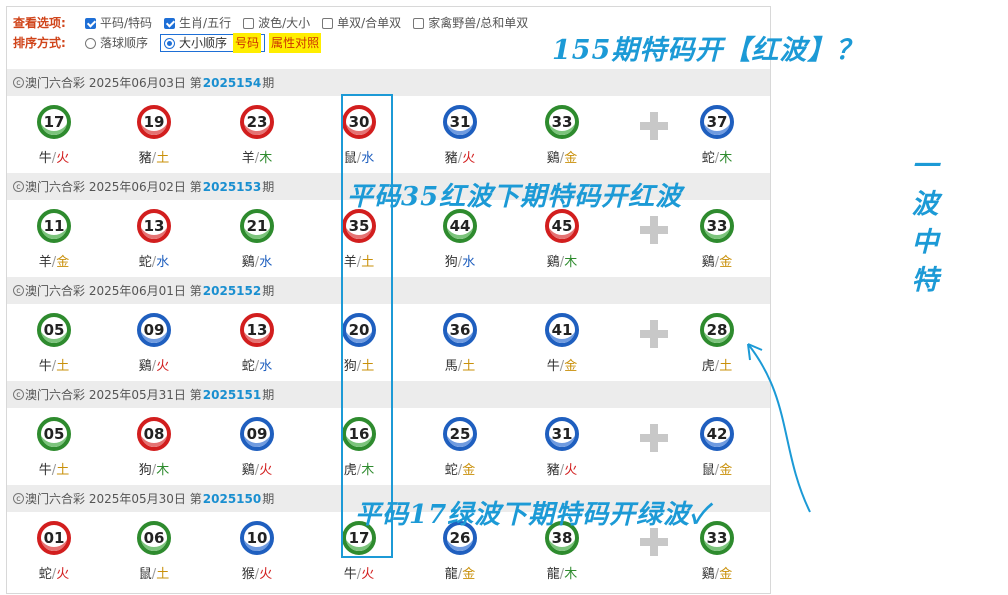 The image size is (1008, 595). Describe the element at coordinates (257, 538) in the screenshot. I see `number-ball: 10` at that location.